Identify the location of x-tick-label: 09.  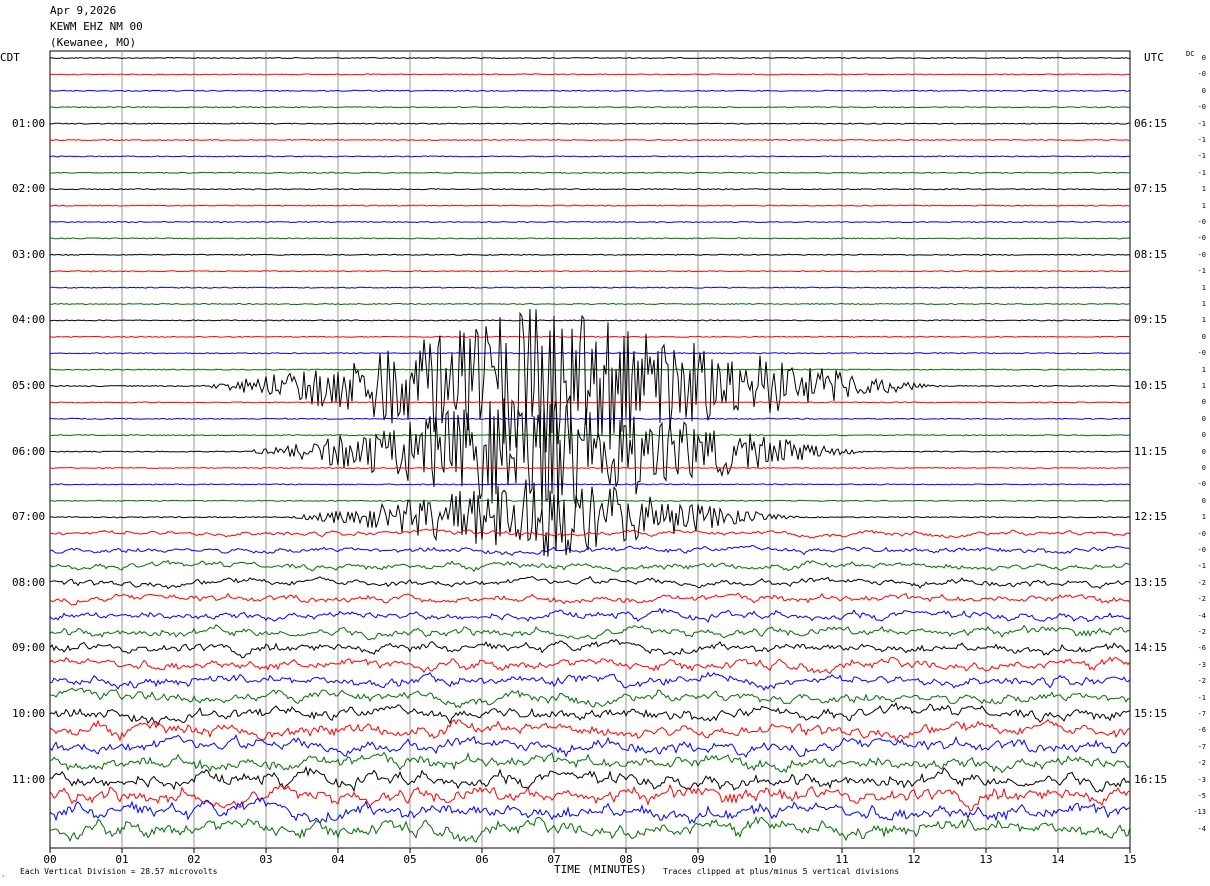
(697, 859).